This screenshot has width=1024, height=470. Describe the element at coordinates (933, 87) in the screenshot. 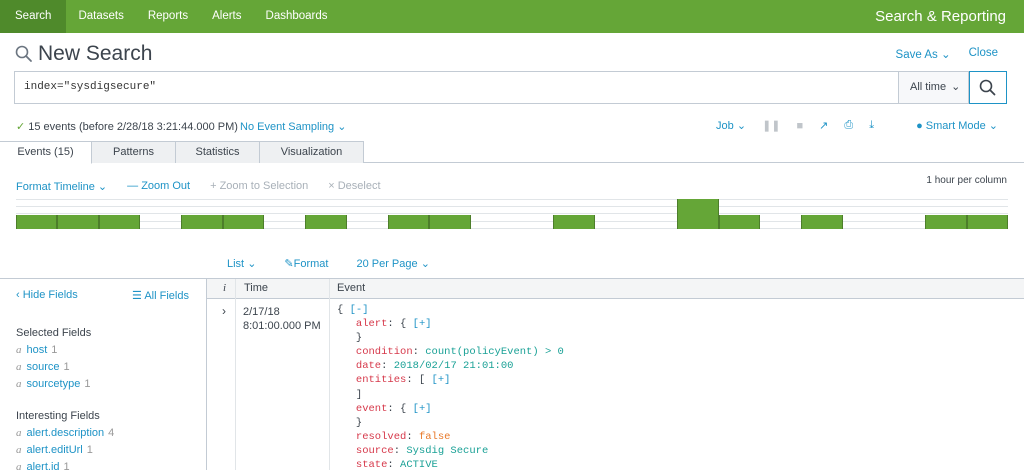

I see `time-range-picker: All time ⌄` at that location.